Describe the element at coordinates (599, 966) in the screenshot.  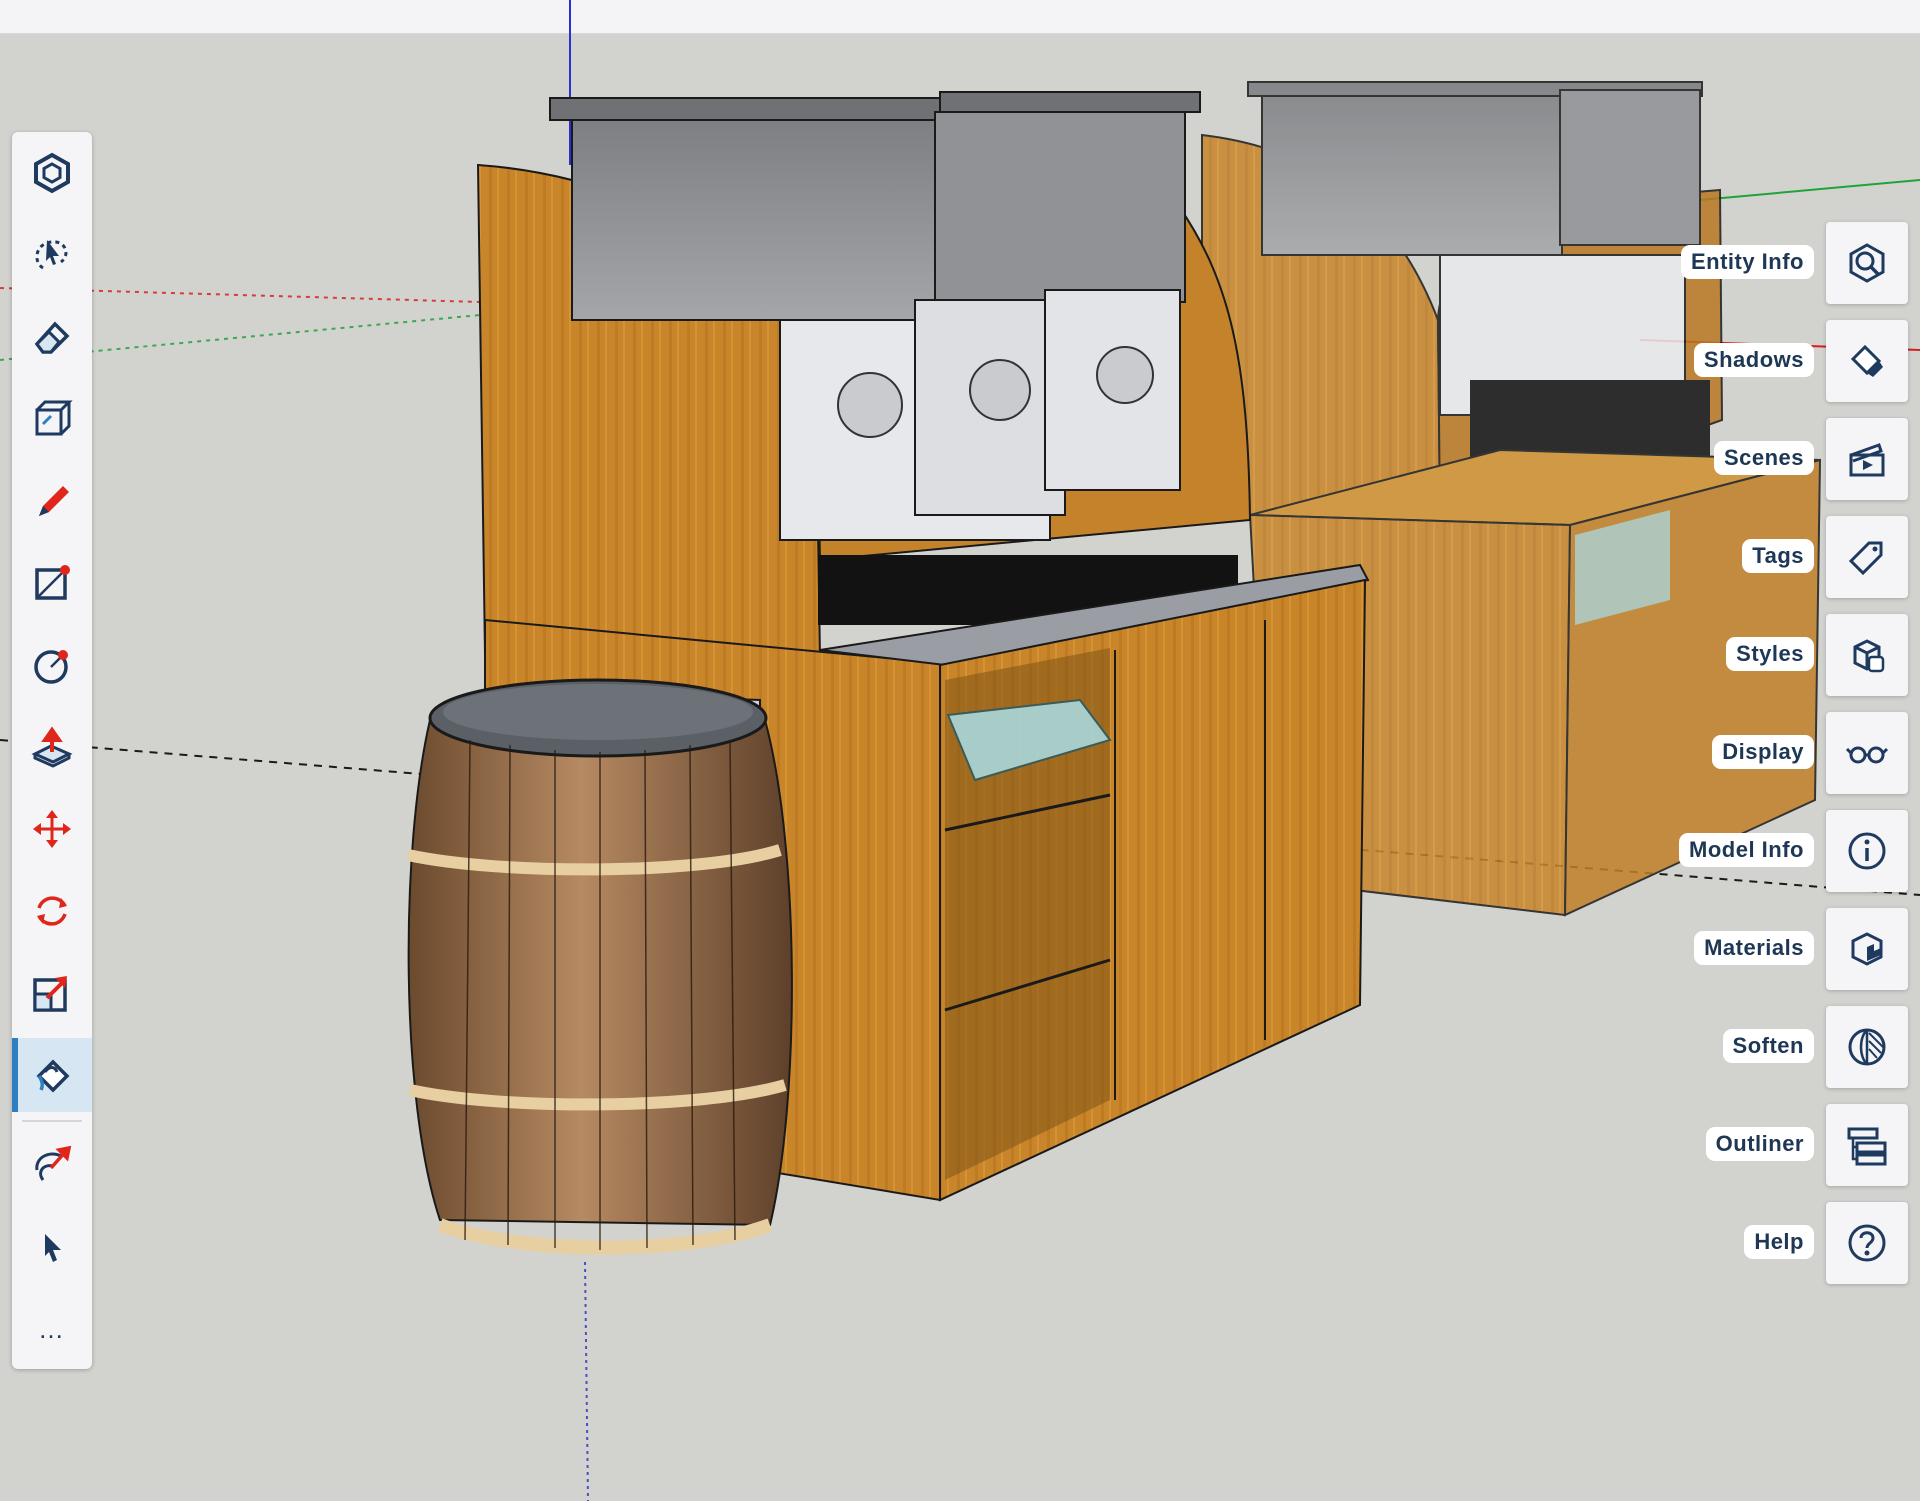
I see `wine-barrel` at that location.